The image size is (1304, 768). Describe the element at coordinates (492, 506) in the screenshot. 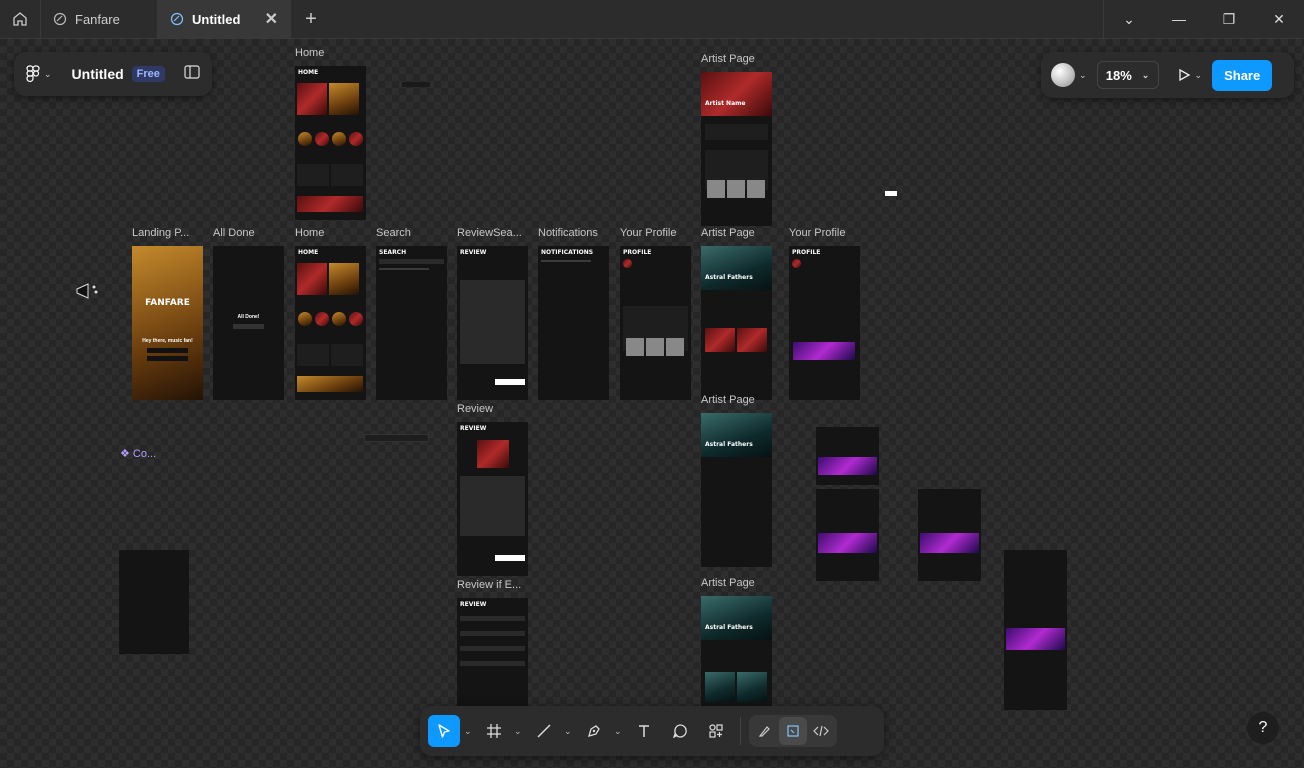

I see `review-textarea` at that location.